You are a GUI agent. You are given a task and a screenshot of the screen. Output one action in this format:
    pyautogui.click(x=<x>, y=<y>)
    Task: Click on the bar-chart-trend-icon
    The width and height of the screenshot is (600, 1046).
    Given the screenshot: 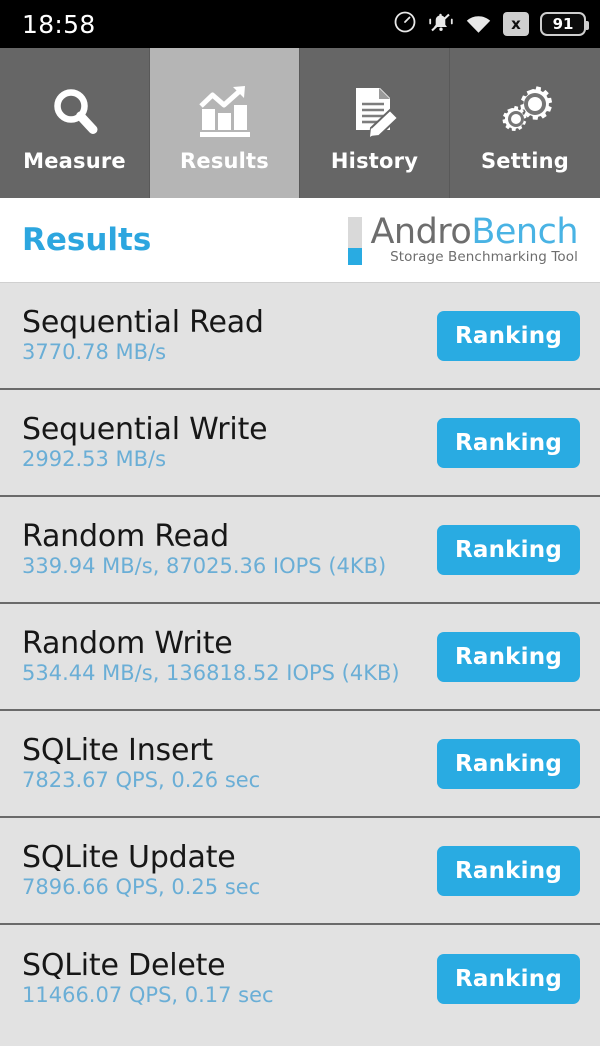 What is the action you would take?
    pyautogui.click(x=225, y=111)
    